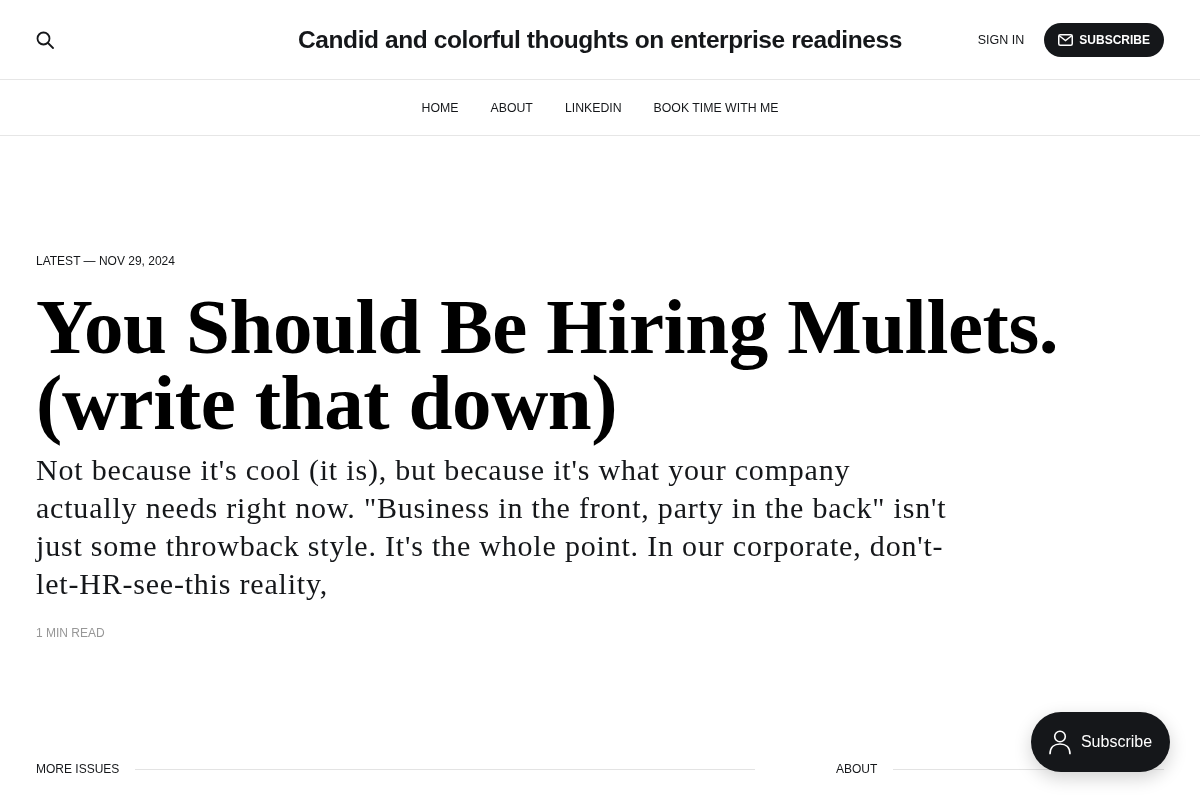 The image size is (1200, 800). What do you see at coordinates (1001, 39) in the screenshot?
I see `sign-in-link: SIGN IN` at bounding box center [1001, 39].